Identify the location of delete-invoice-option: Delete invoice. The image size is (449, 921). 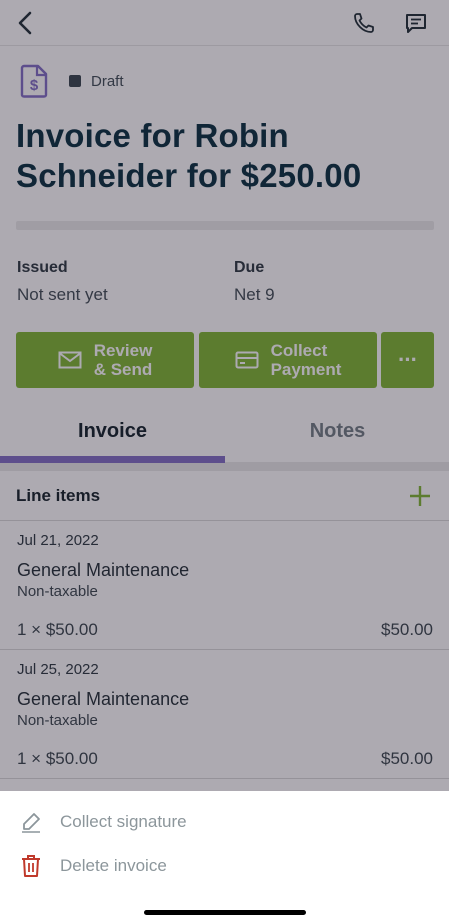
(224, 866).